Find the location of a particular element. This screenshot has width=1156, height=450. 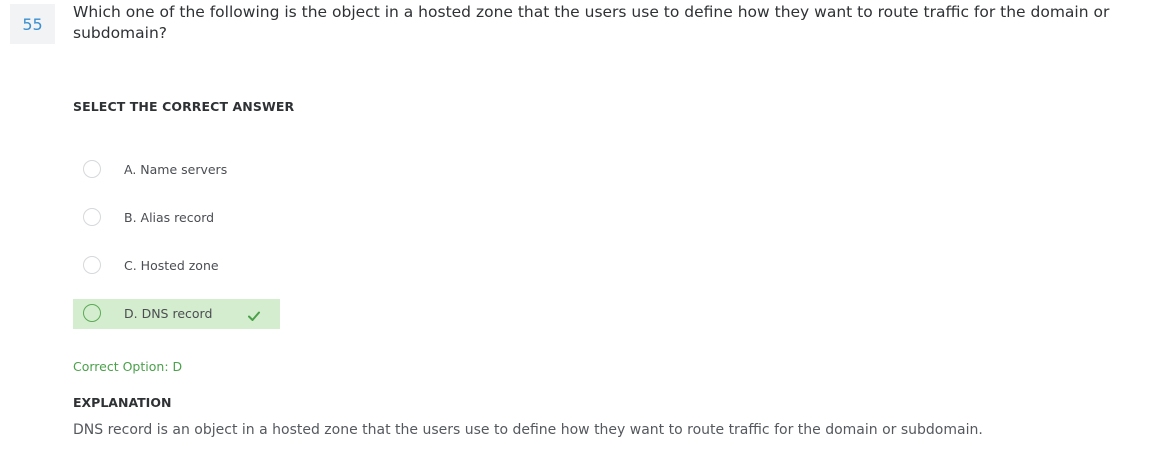

checkmark-icon is located at coordinates (254, 316).